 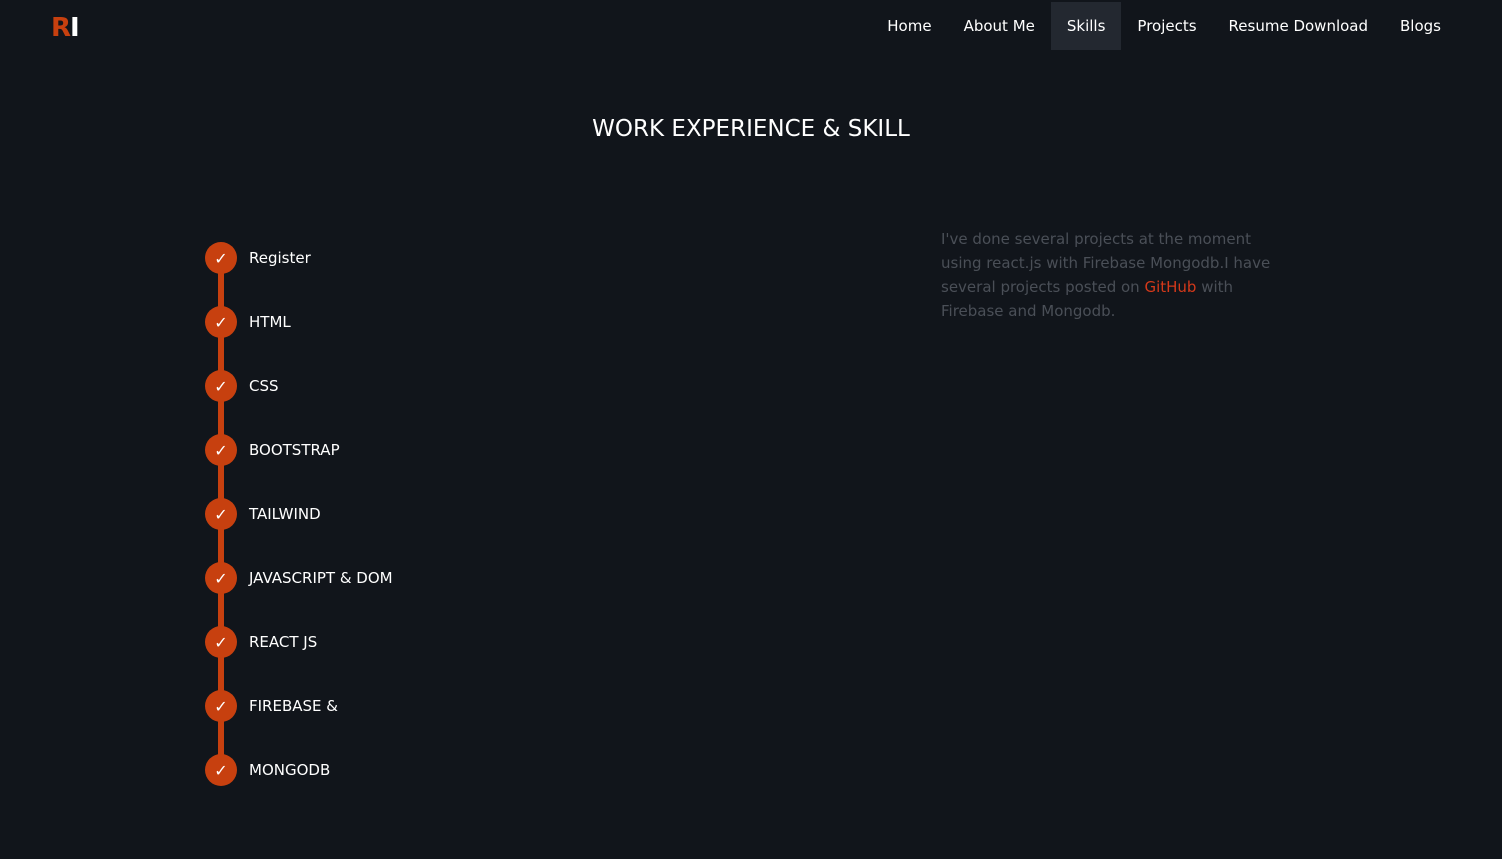 What do you see at coordinates (75, 28) in the screenshot?
I see `logo-letter-i: I` at bounding box center [75, 28].